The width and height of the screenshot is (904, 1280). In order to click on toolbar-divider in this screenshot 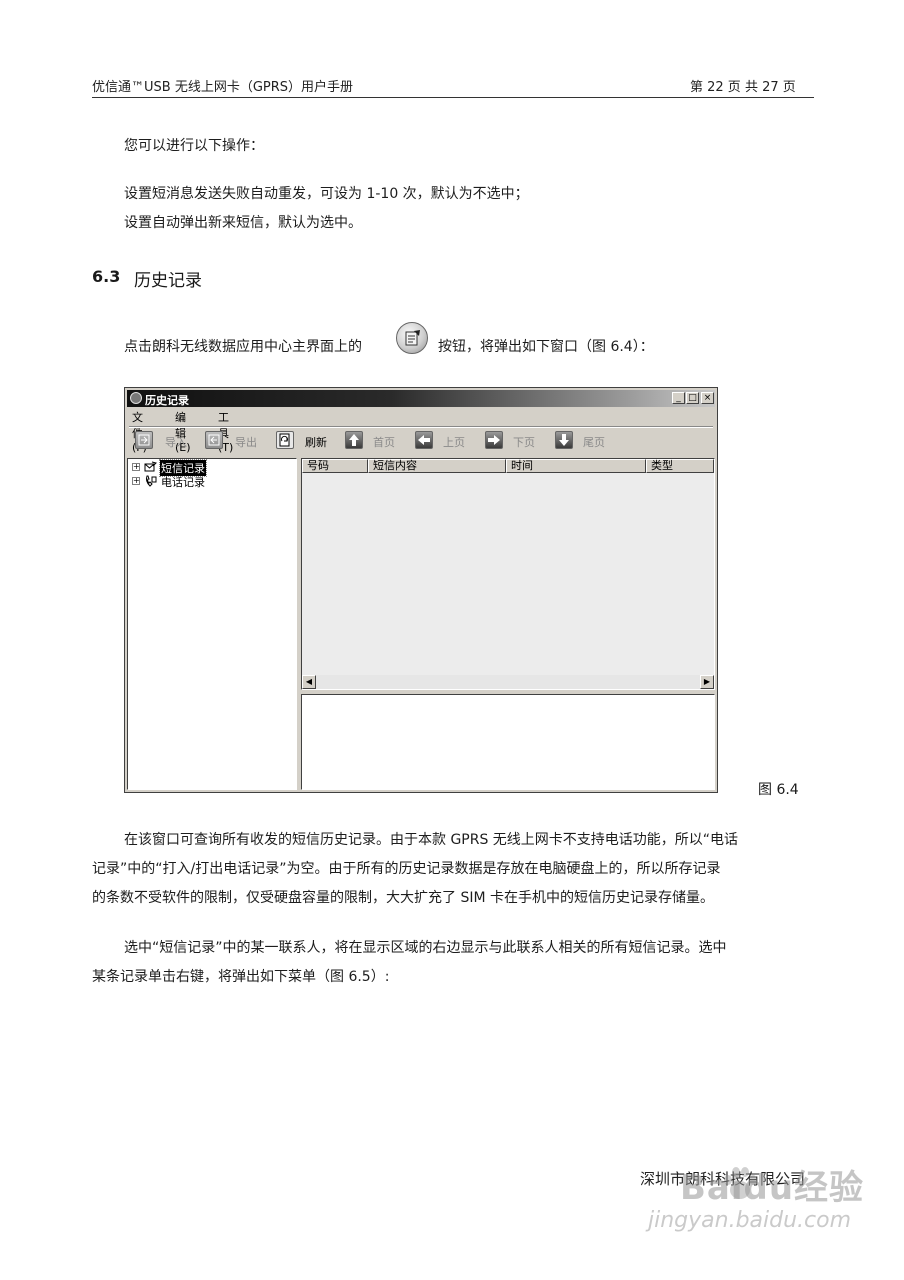, I will do `click(421, 427)`.